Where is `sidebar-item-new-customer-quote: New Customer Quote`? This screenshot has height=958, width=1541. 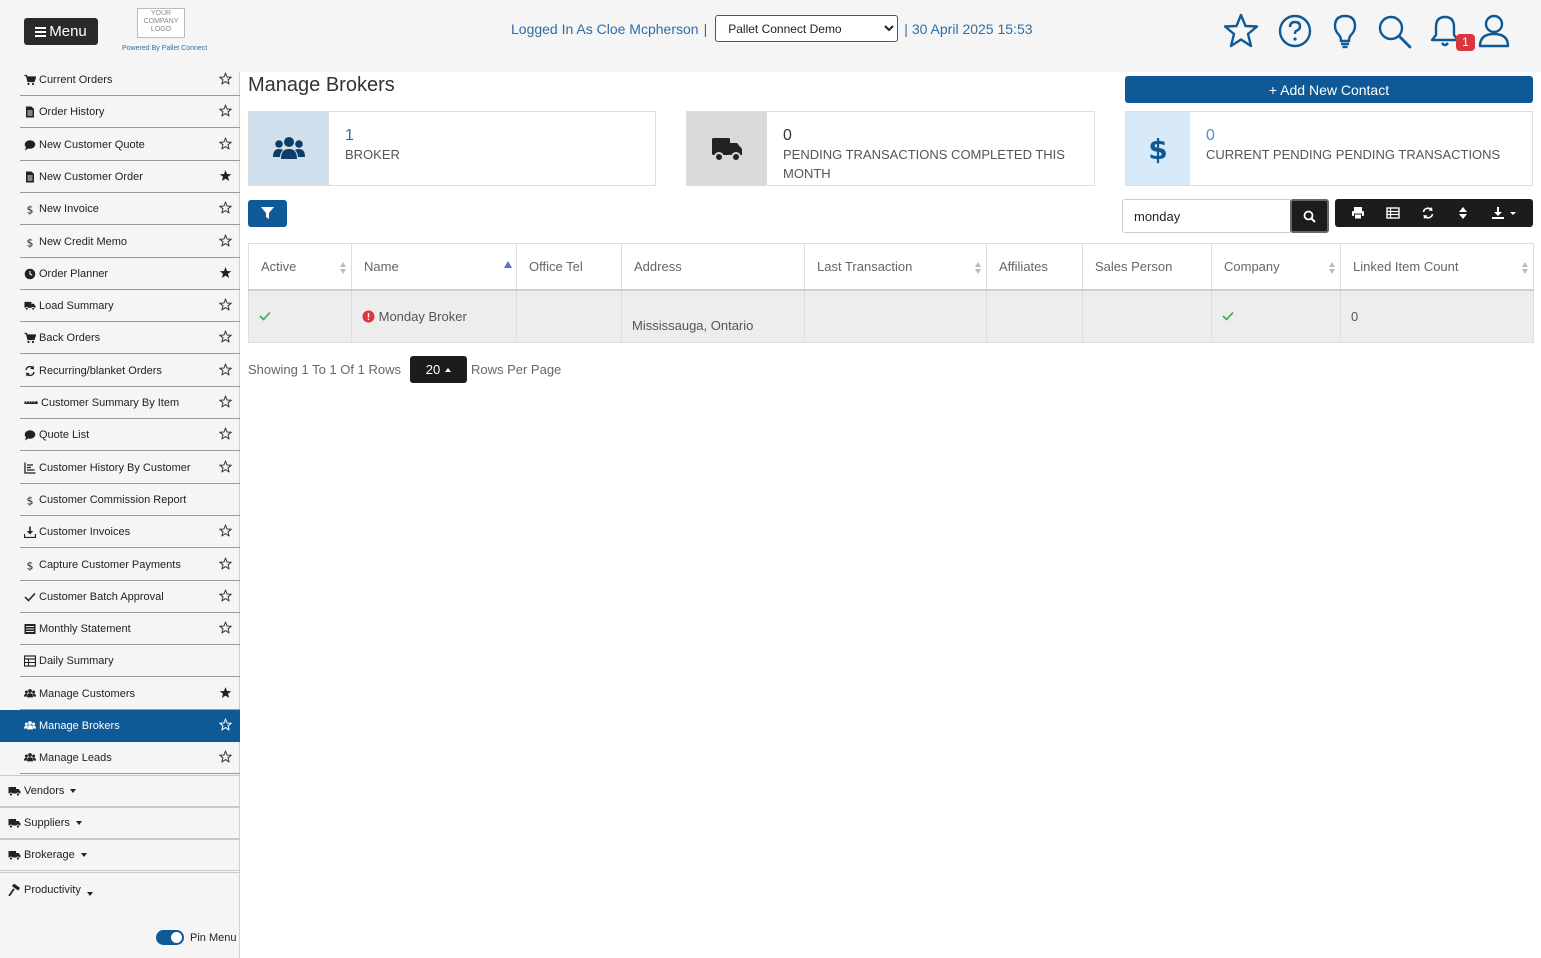 sidebar-item-new-customer-quote: New Customer Quote is located at coordinates (120, 145).